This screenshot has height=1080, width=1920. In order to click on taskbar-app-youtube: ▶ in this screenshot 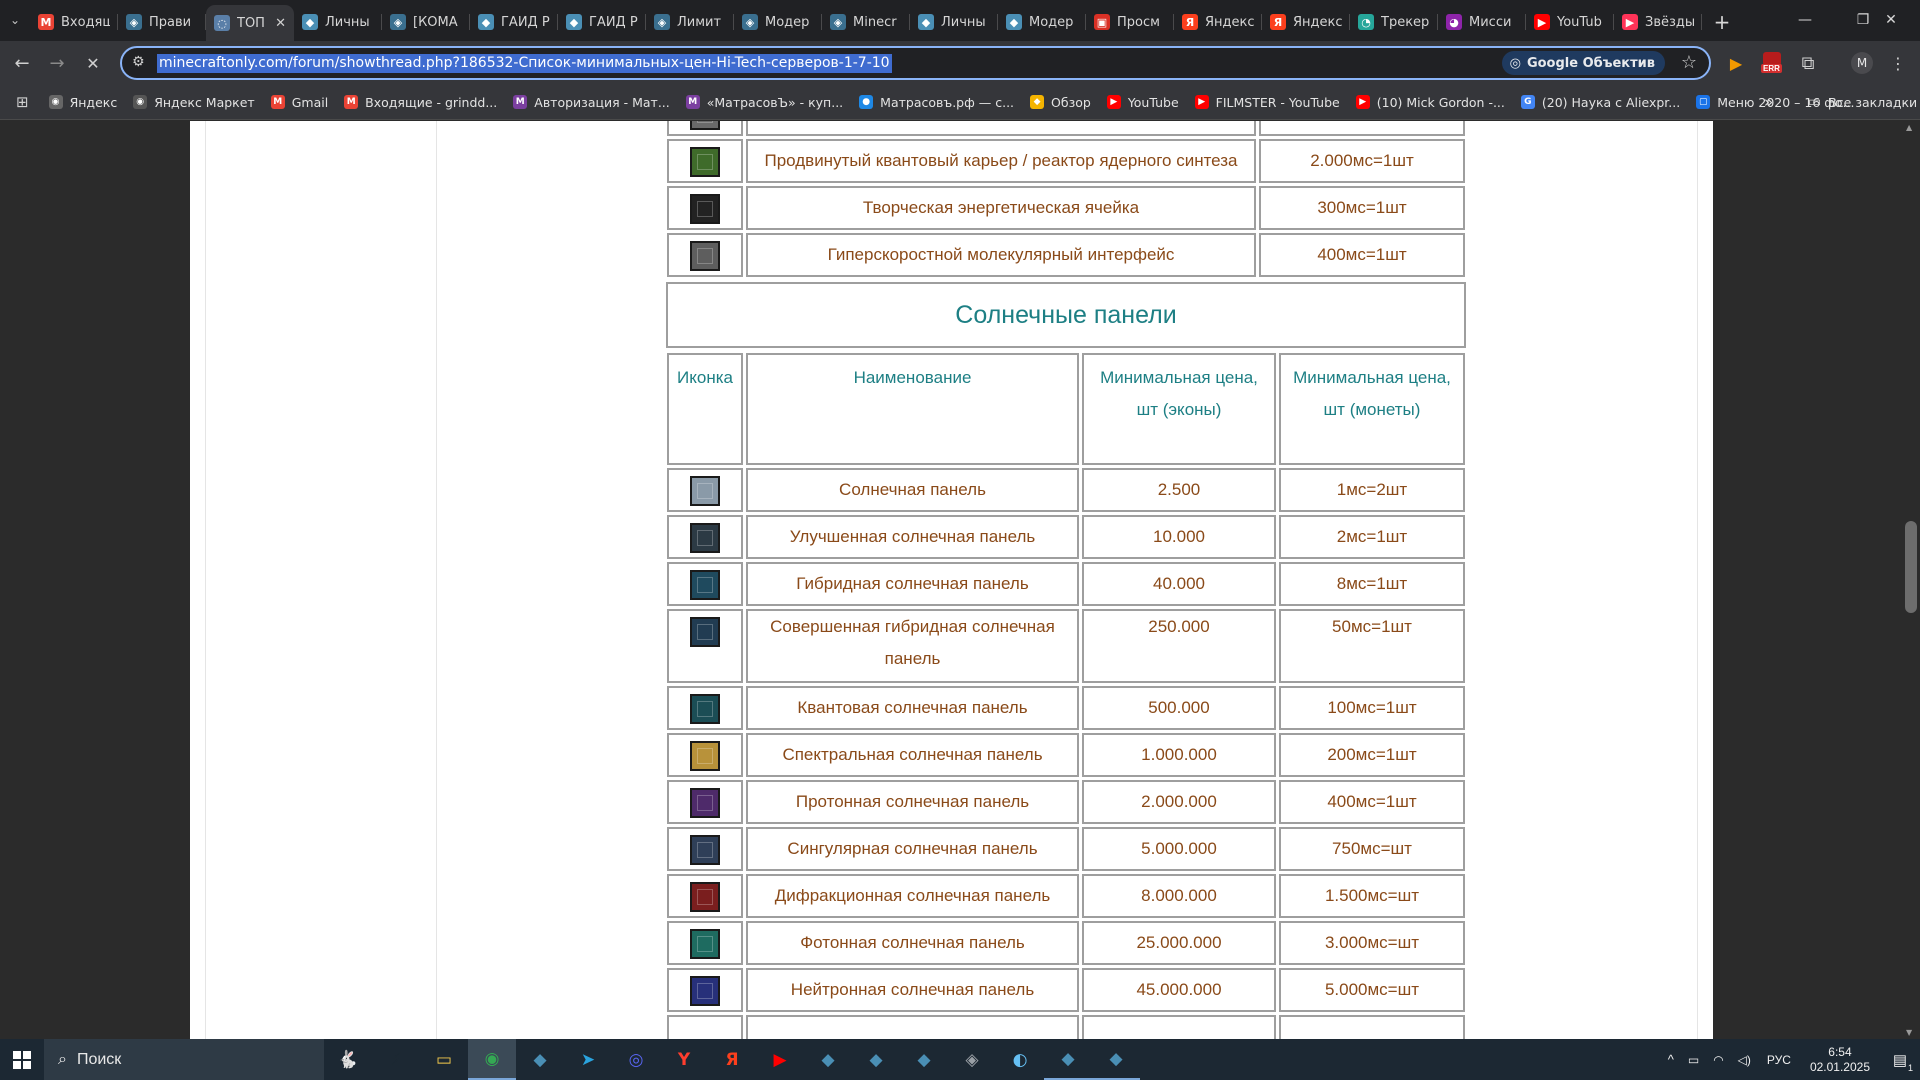, I will do `click(780, 1059)`.